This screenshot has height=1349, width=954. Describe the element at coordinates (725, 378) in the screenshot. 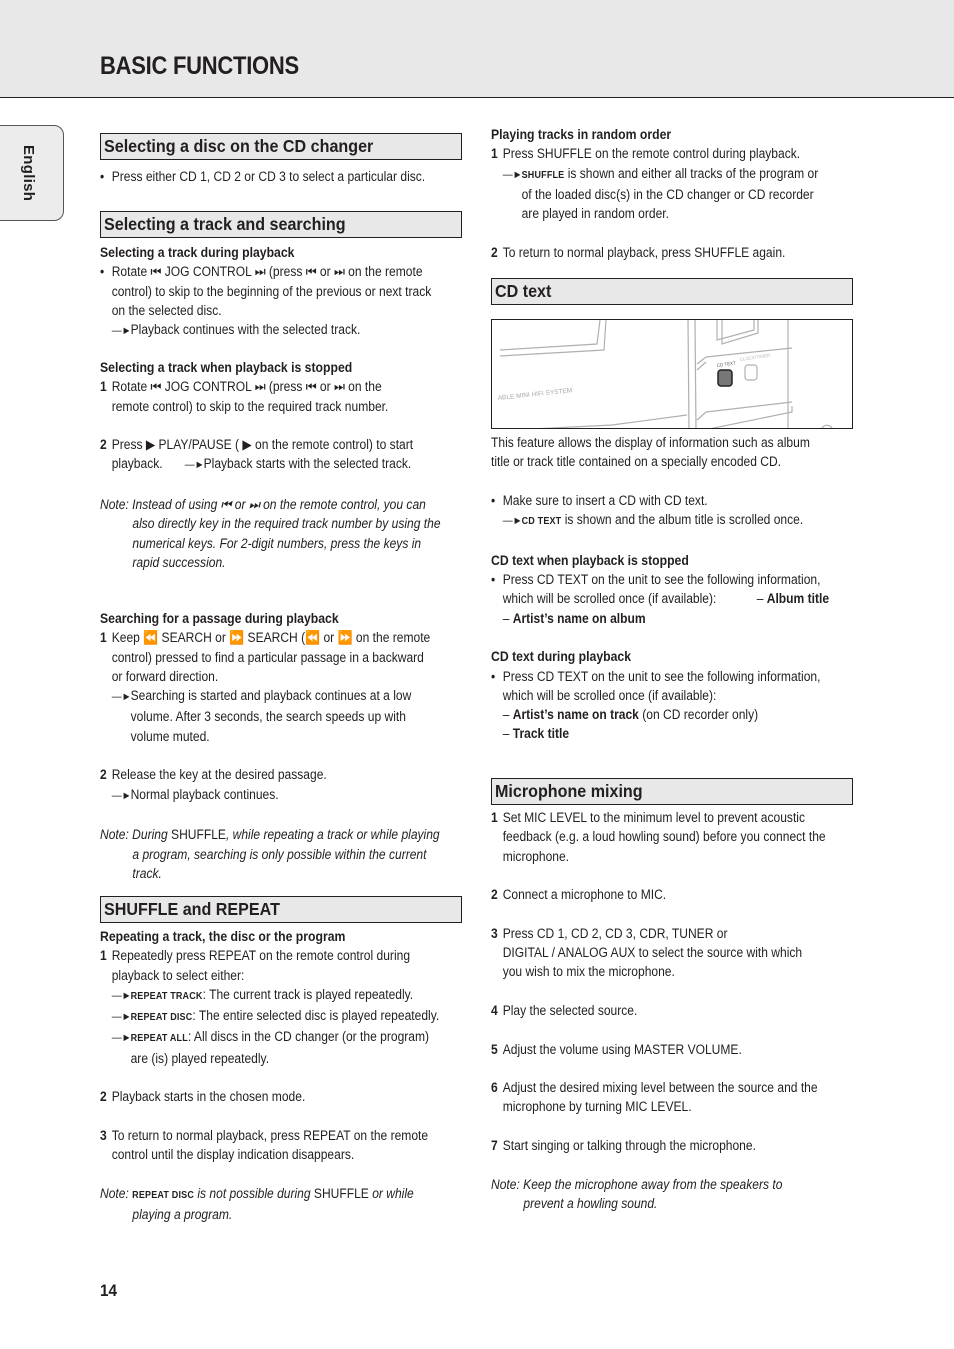

I see `cd-text-button` at that location.